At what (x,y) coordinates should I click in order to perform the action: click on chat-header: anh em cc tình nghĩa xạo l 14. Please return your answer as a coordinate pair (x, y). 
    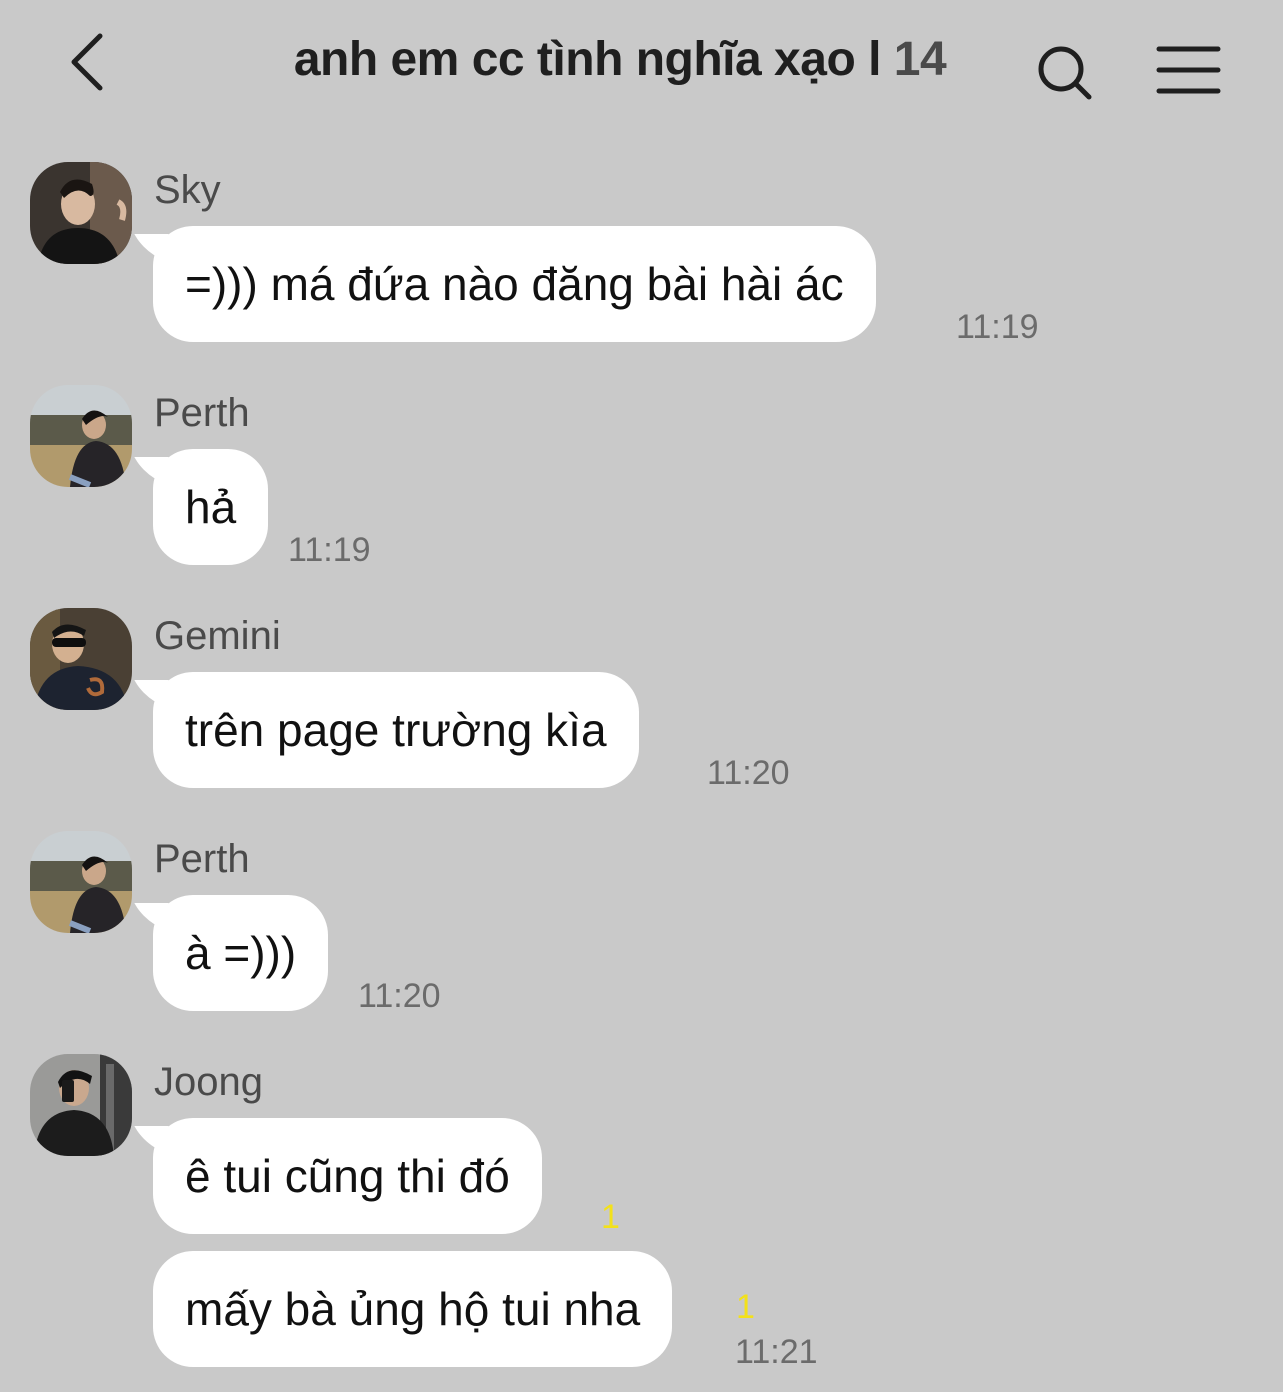
    Looking at the image, I should click on (641, 65).